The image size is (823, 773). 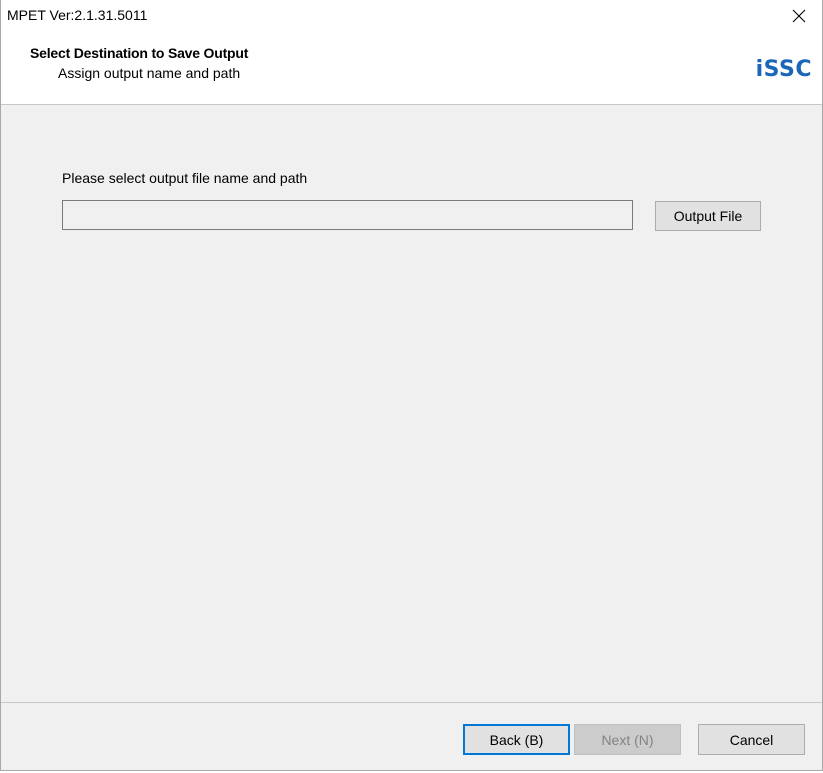 I want to click on footer-divider, so click(x=411, y=702).